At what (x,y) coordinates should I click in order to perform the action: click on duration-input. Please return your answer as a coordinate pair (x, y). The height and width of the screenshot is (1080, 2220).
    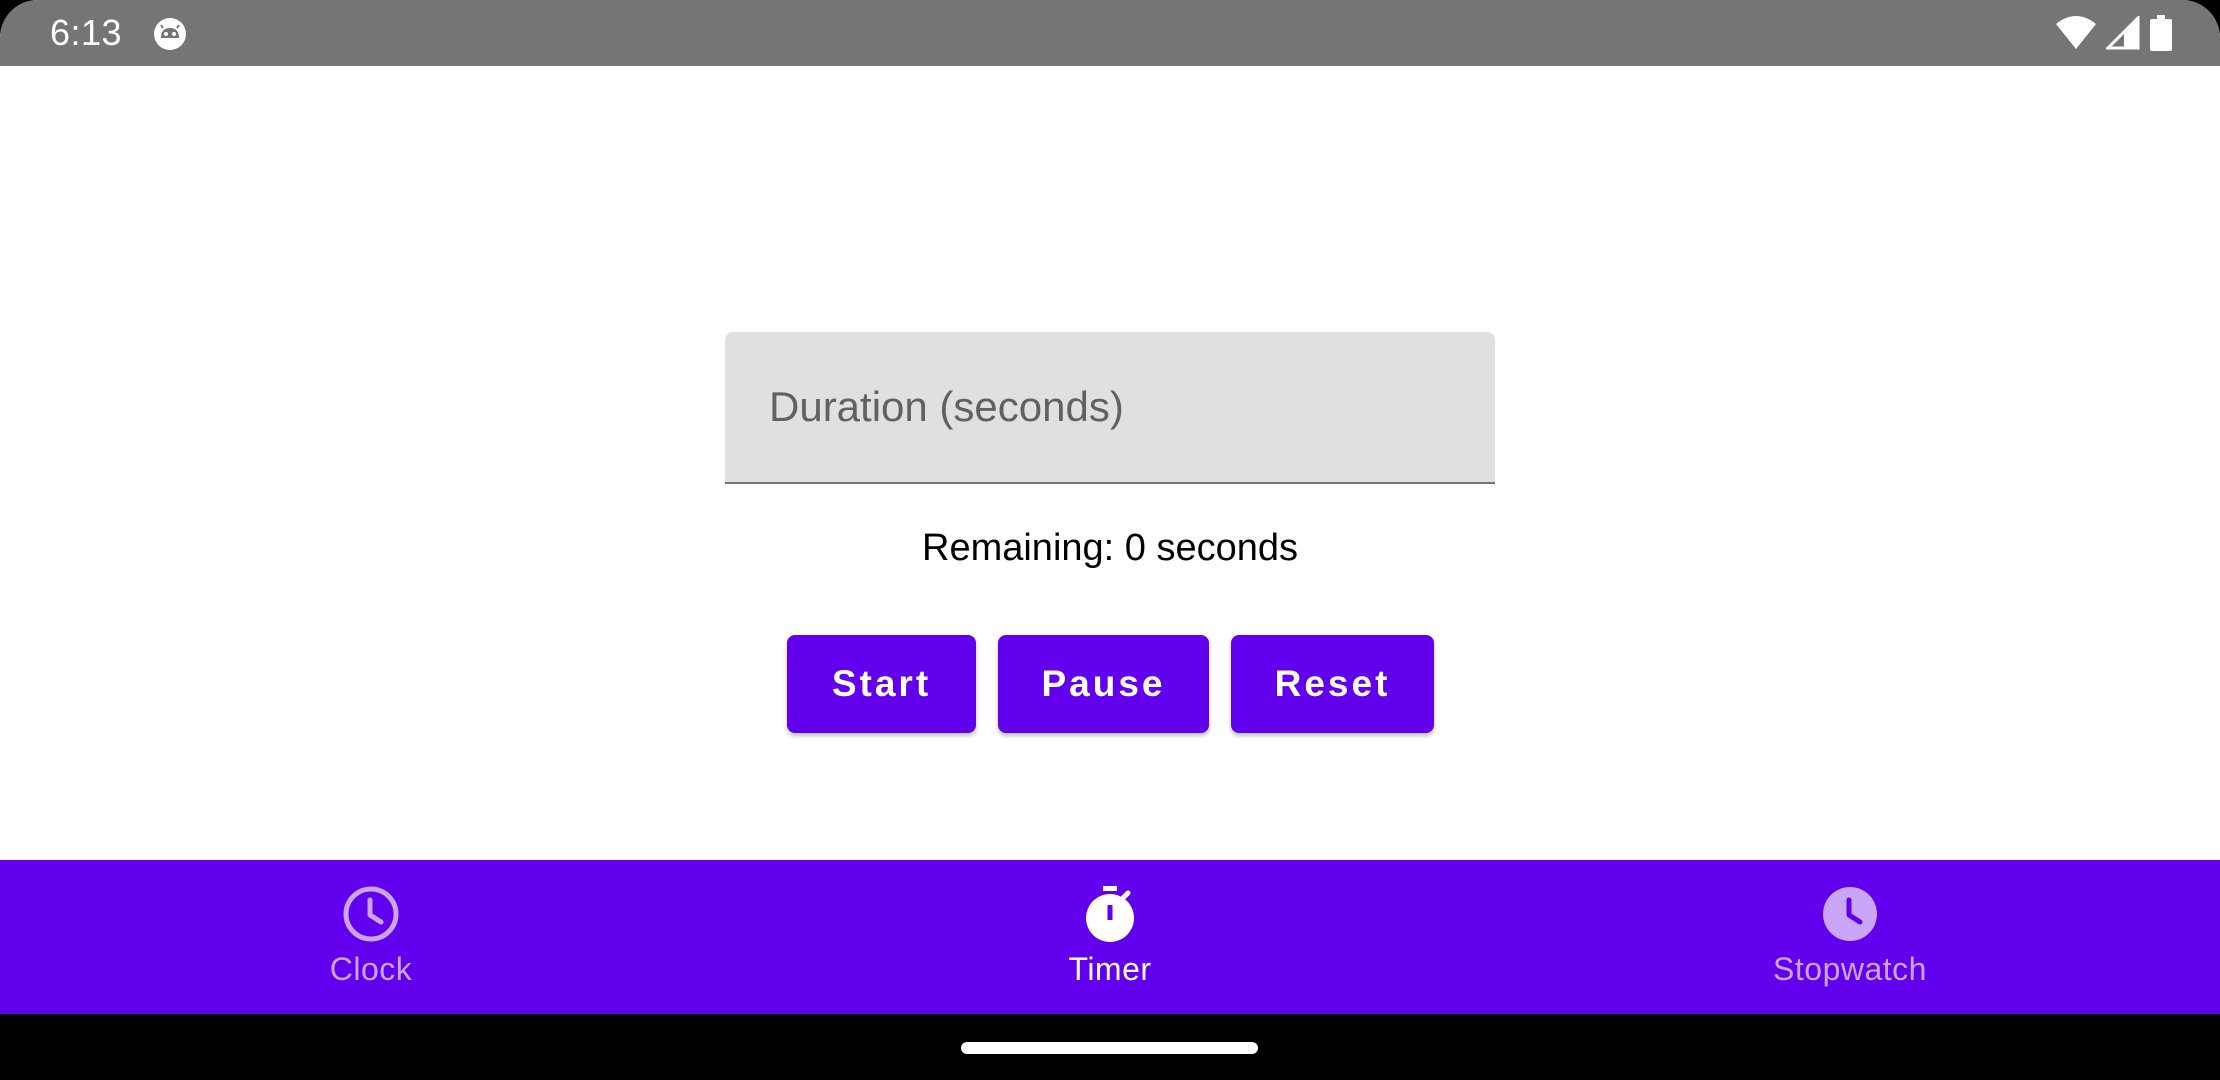
    Looking at the image, I should click on (1110, 407).